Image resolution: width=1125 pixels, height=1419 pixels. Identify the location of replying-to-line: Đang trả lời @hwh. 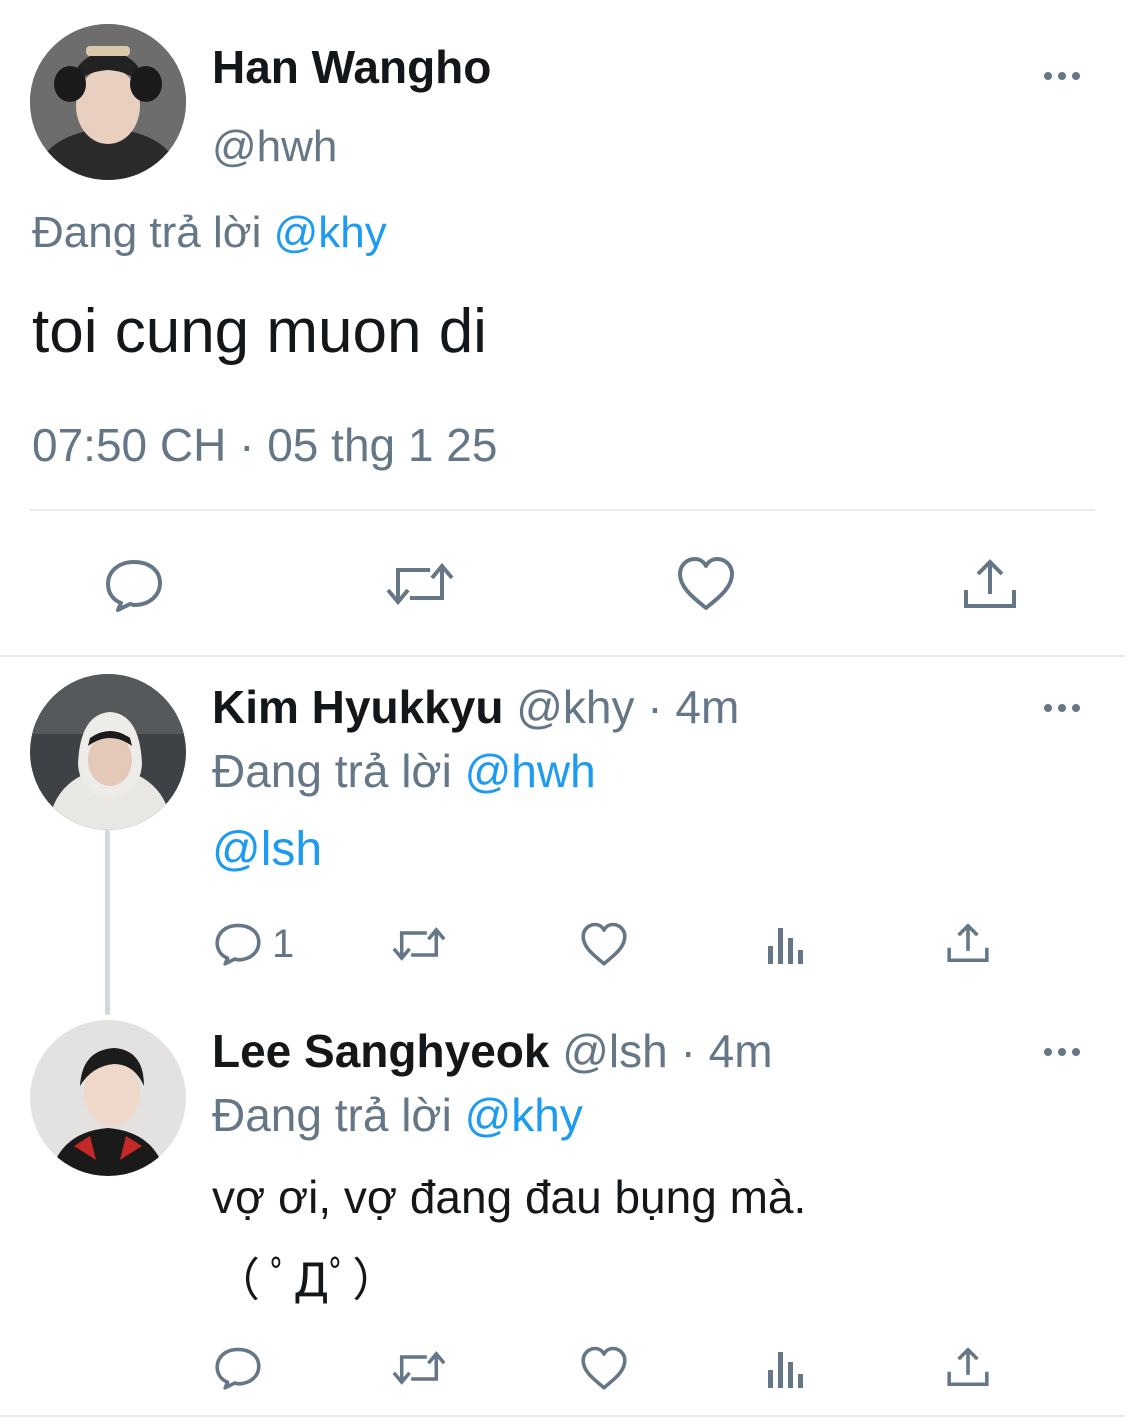
(404, 771).